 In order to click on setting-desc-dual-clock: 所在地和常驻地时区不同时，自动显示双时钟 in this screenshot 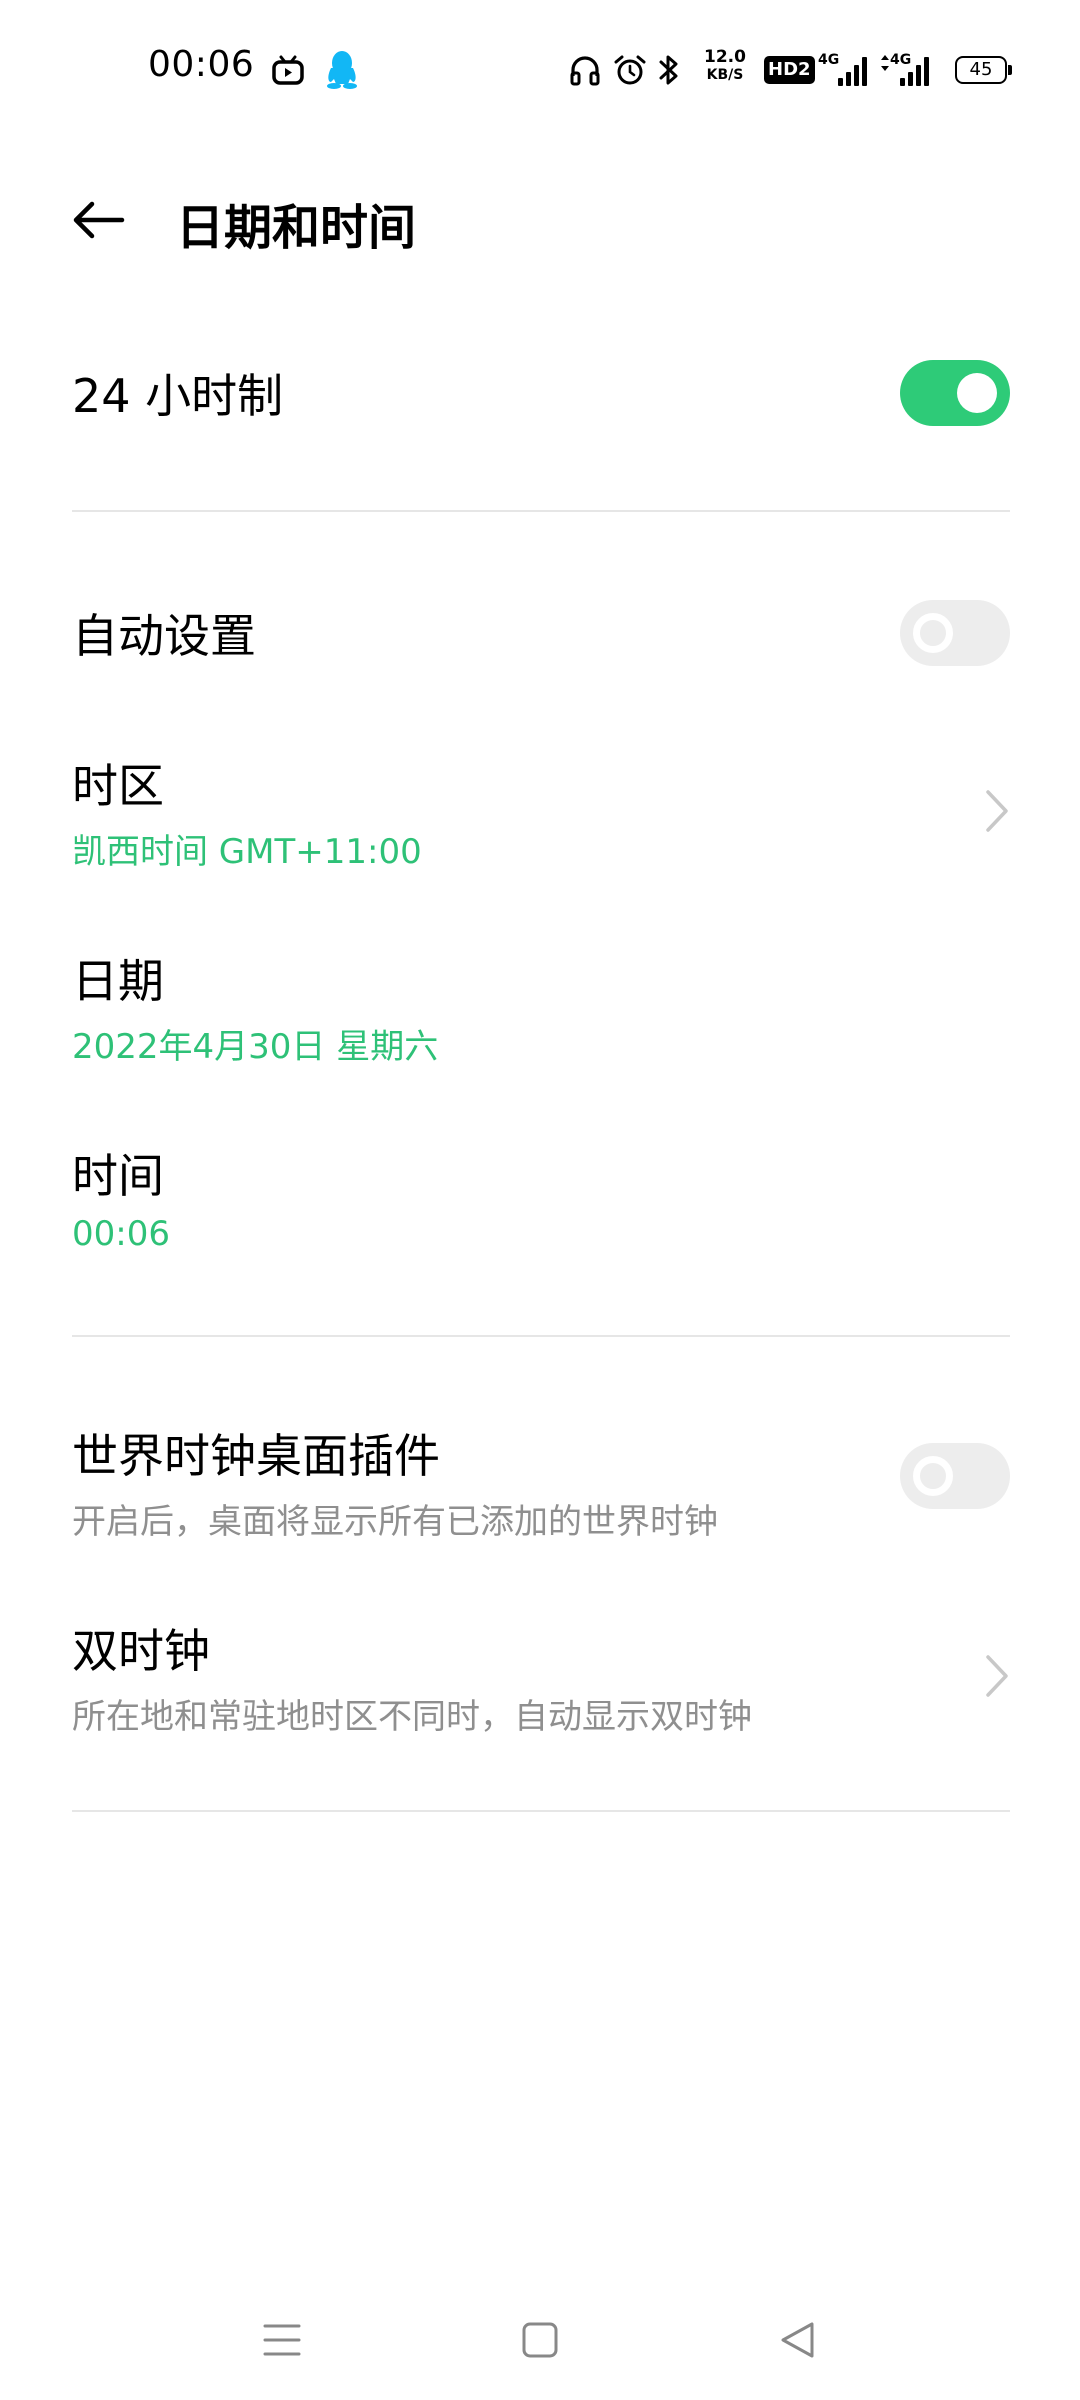, I will do `click(412, 1717)`.